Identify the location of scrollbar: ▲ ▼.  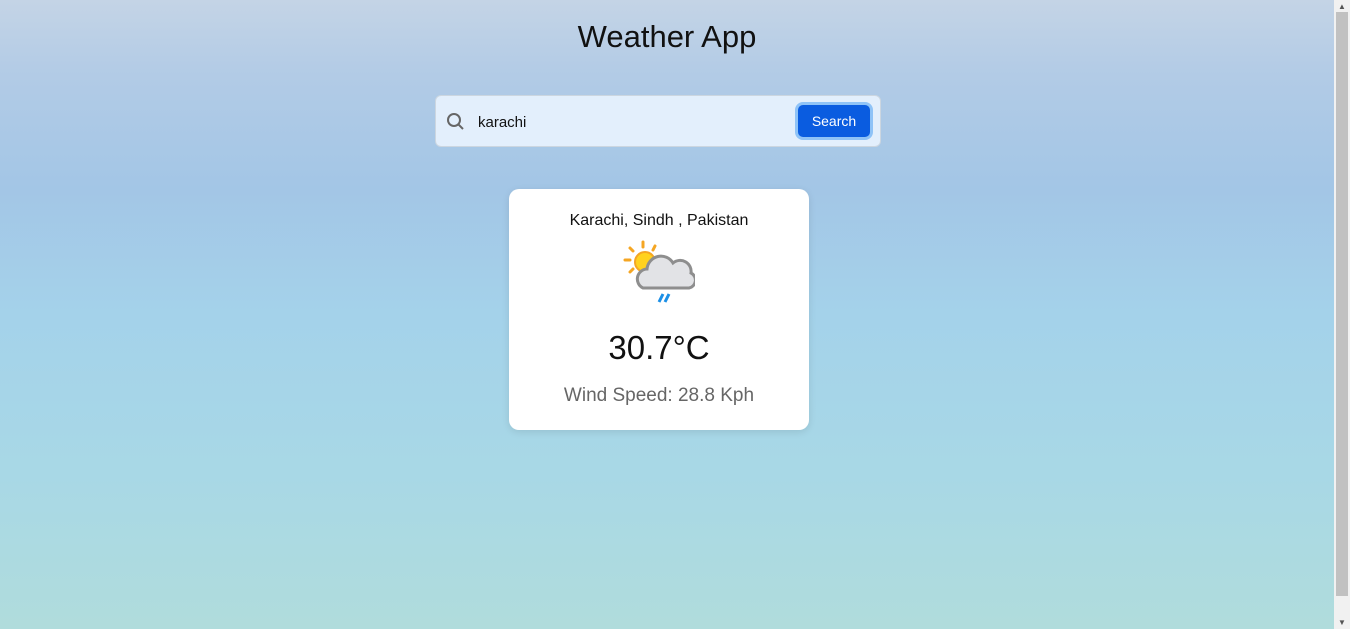
(1342, 314).